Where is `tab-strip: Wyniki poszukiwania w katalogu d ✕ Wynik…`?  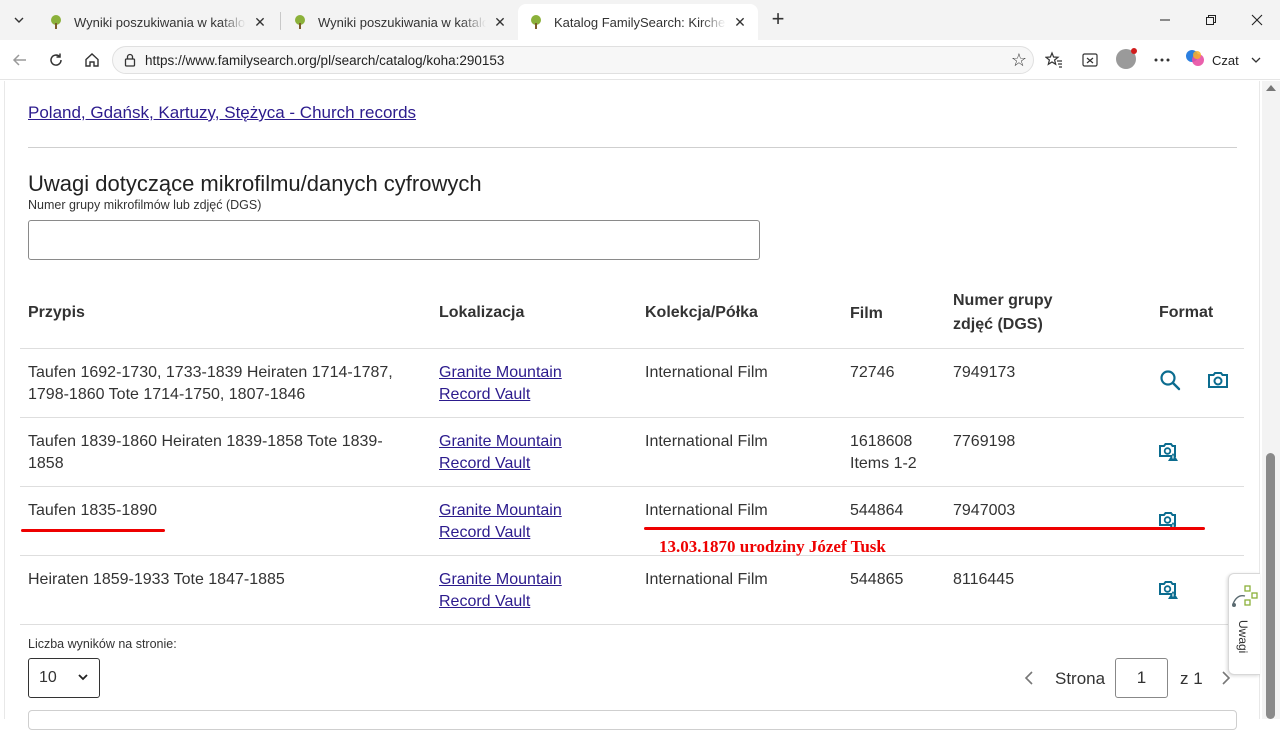 tab-strip: Wyniki poszukiwania w katalogu d ✕ Wynik… is located at coordinates (640, 20).